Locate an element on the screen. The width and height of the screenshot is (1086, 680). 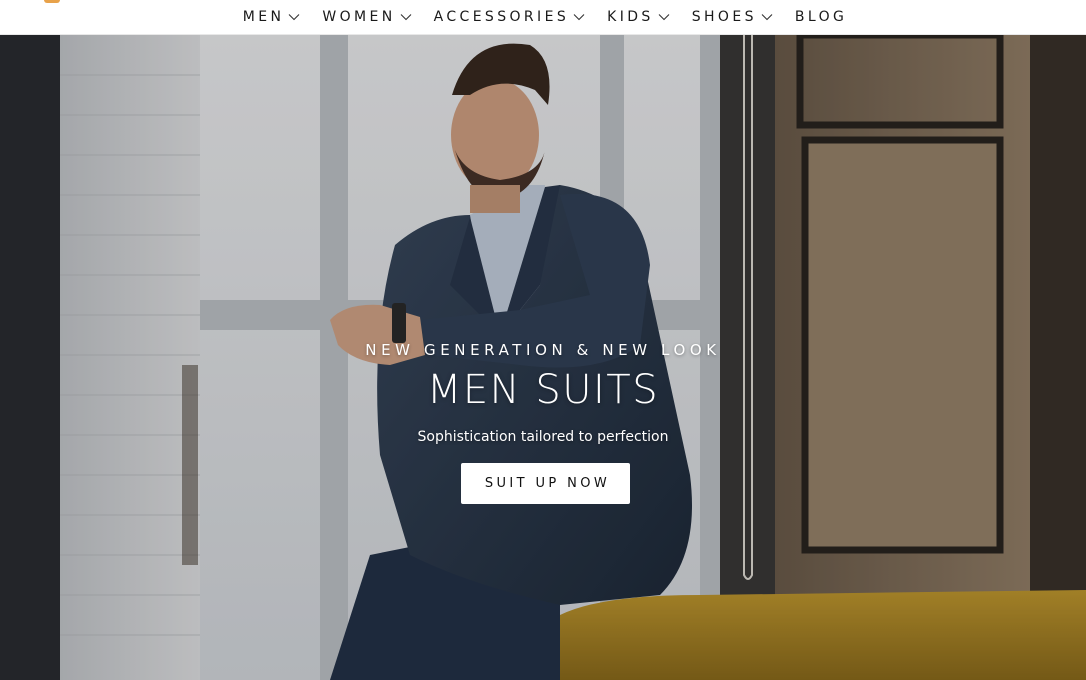
nav-item-label: BLOG is located at coordinates (821, 17).